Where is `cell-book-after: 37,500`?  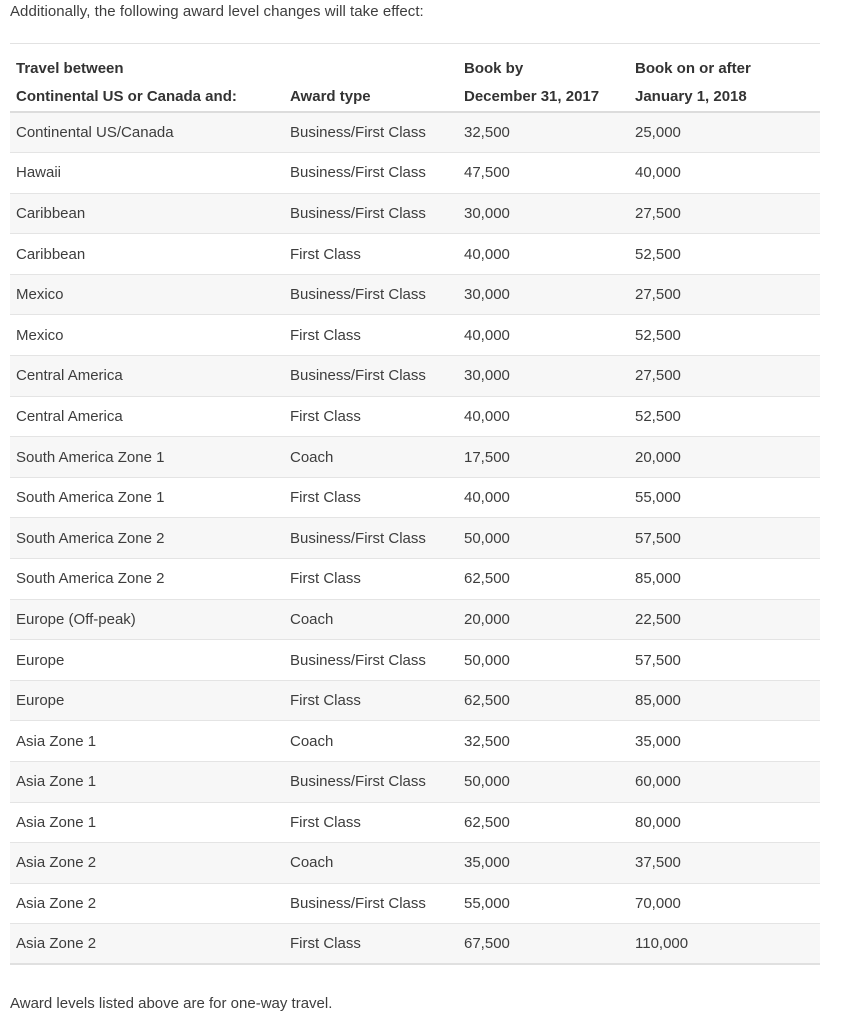
cell-book-after: 37,500 is located at coordinates (658, 863).